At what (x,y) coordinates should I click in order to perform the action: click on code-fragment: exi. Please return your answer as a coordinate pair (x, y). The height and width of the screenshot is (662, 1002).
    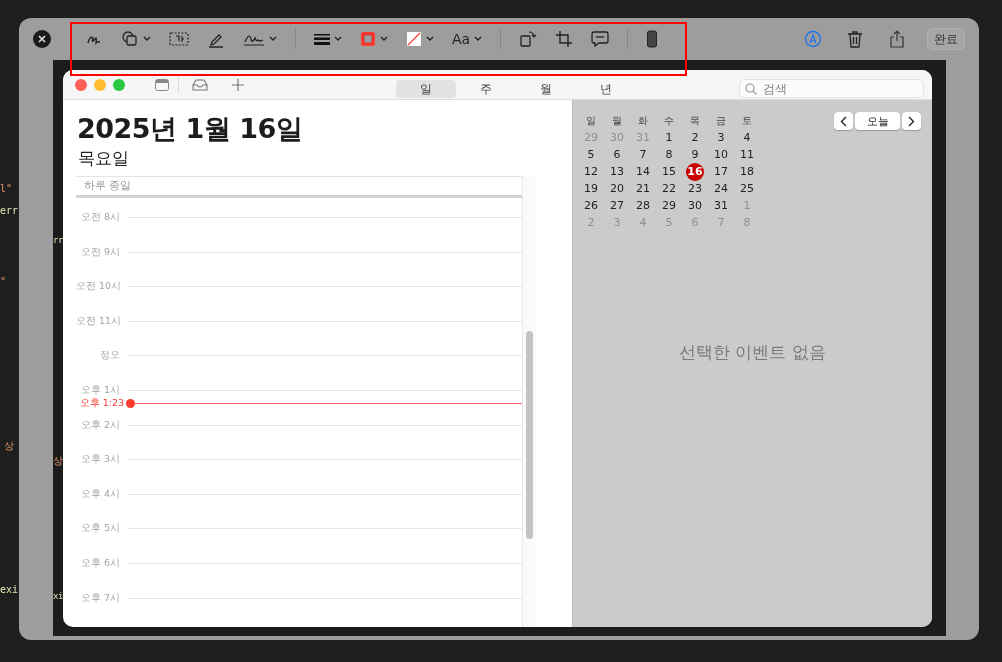
    Looking at the image, I should click on (9, 590).